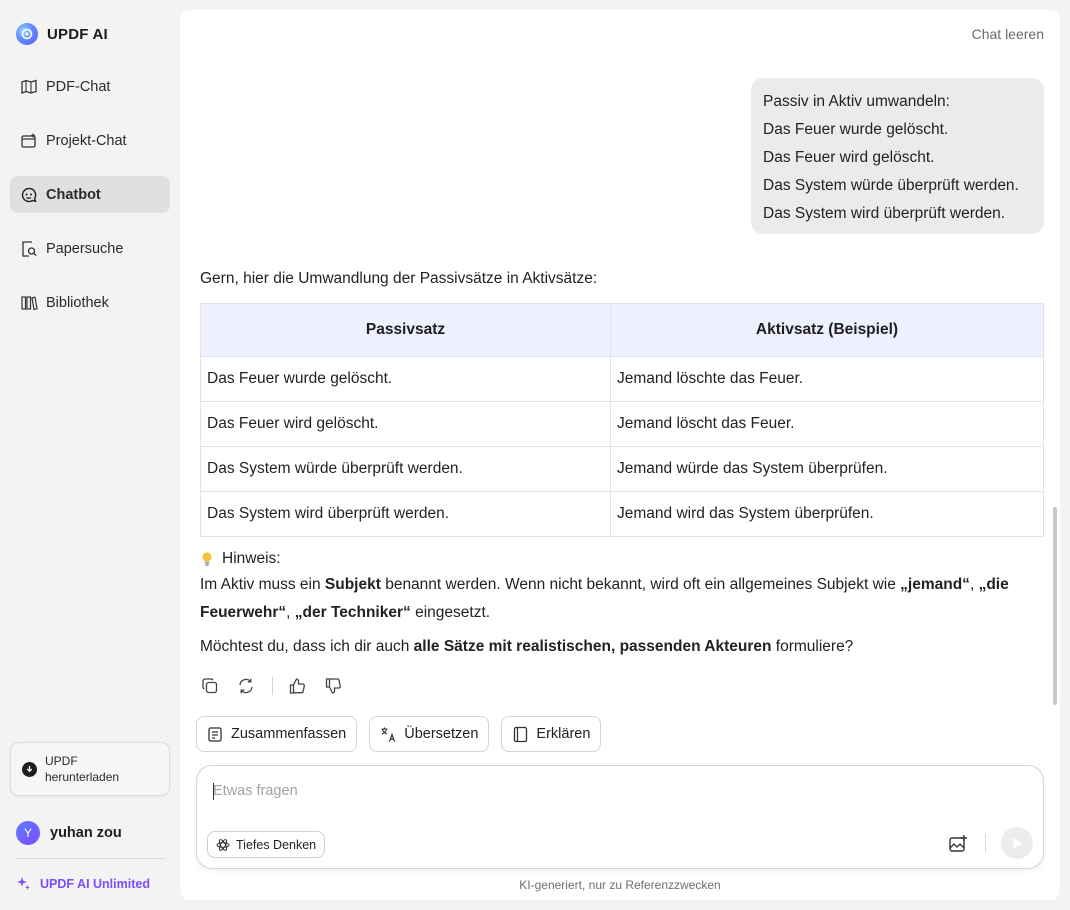 Image resolution: width=1070 pixels, height=910 pixels. I want to click on hint-bold-part: „jemand“, so click(935, 584).